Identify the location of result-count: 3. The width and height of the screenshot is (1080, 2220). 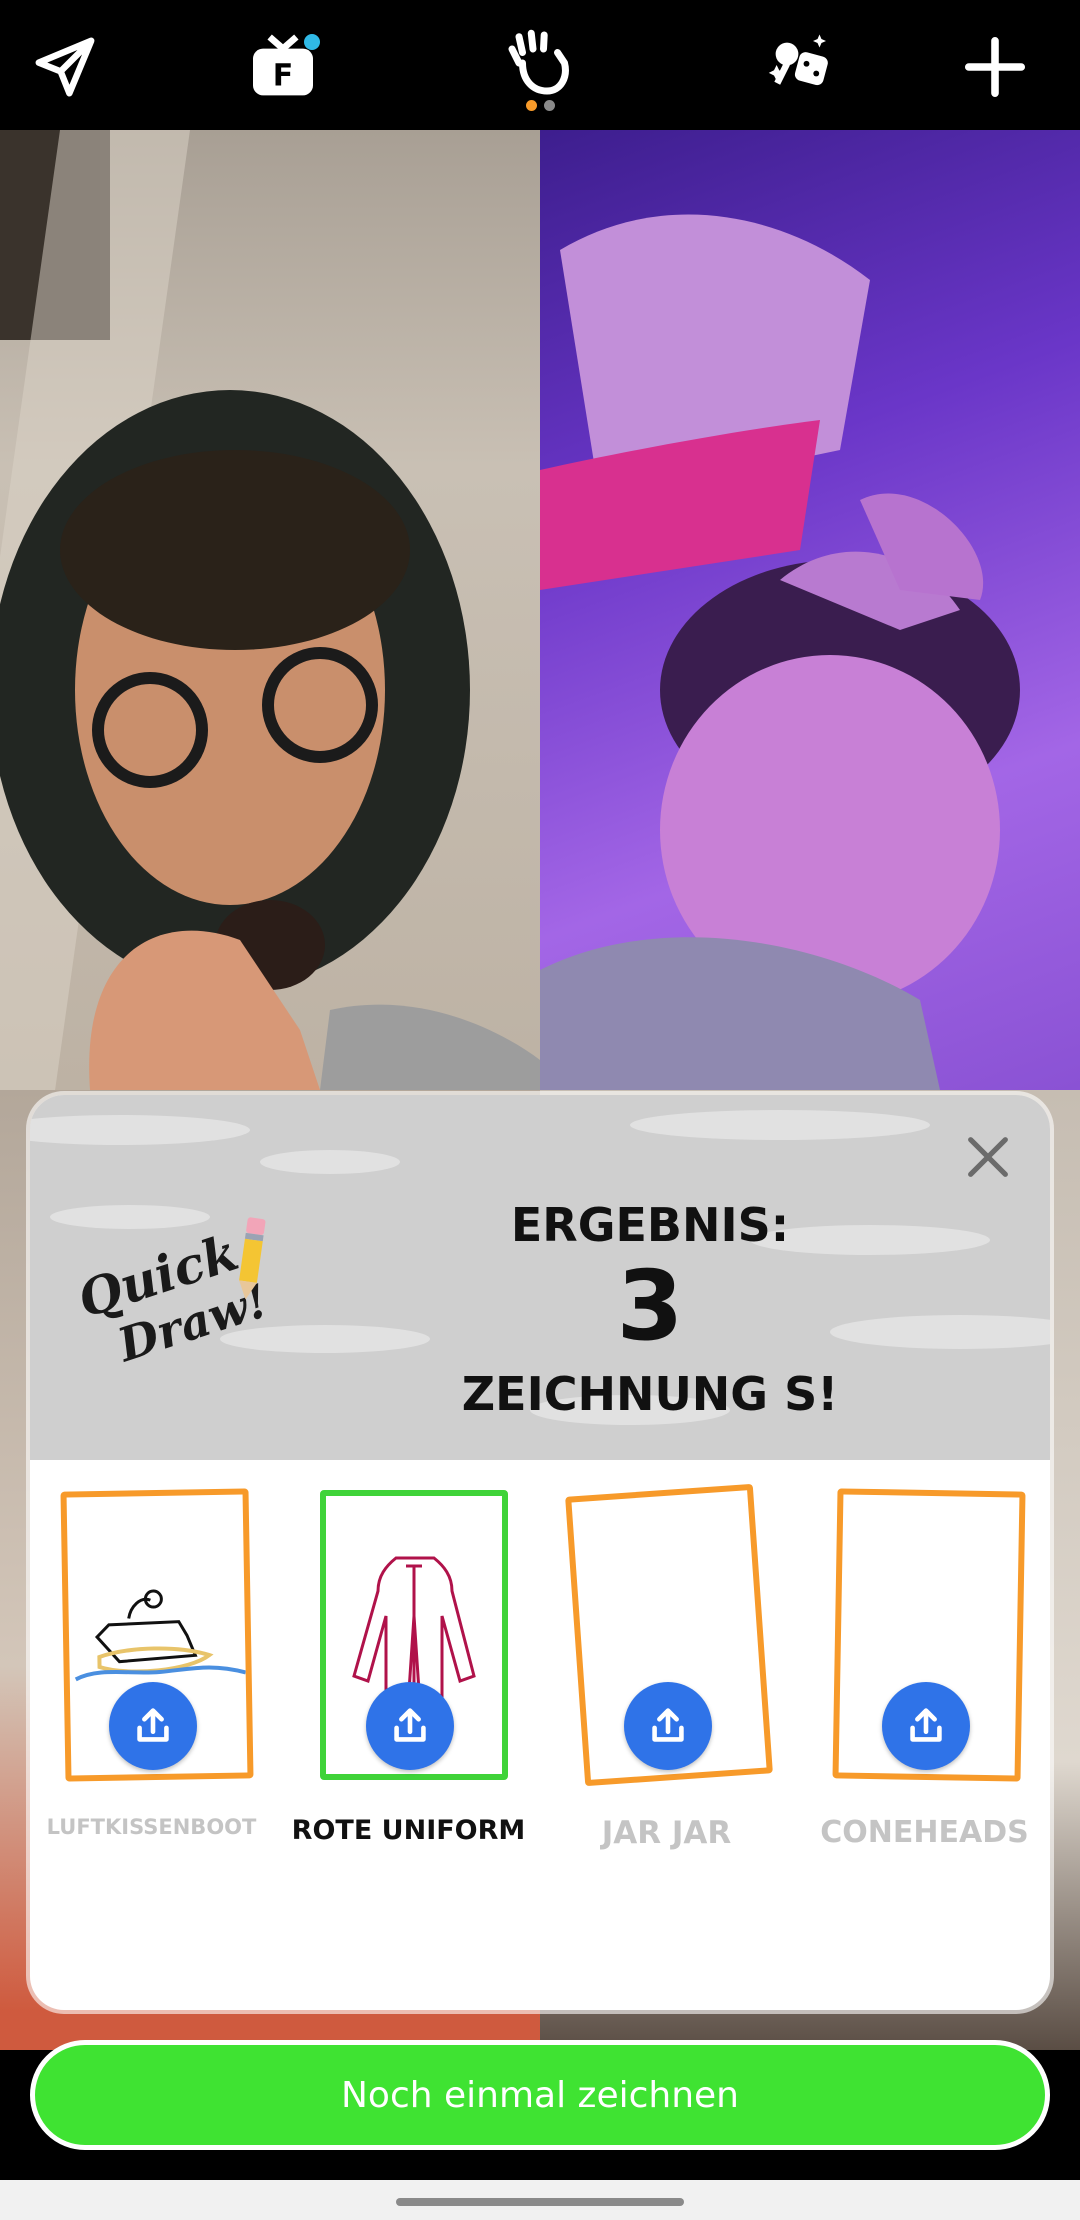
(650, 1306).